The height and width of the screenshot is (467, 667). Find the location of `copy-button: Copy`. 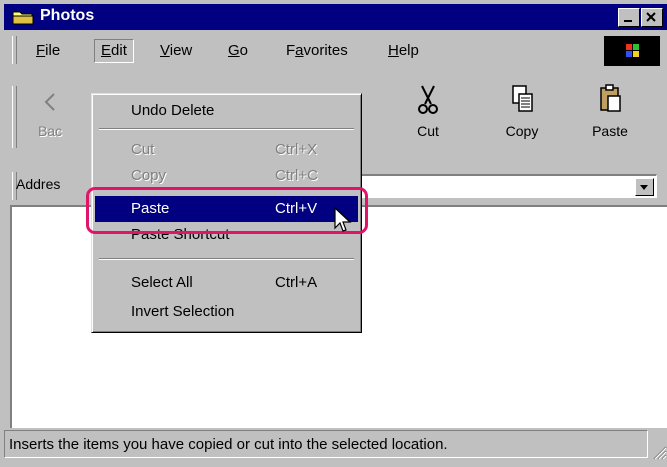

copy-button: Copy is located at coordinates (522, 110).